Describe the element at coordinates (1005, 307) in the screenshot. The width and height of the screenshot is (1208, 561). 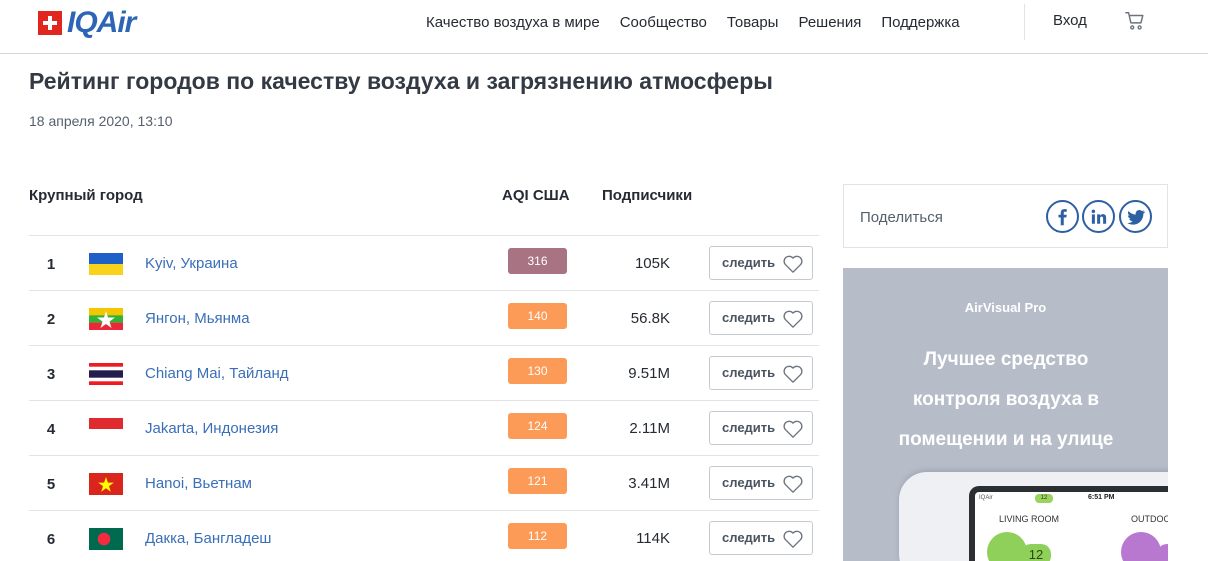
I see `ad-product-name: AirVisual Pro` at that location.